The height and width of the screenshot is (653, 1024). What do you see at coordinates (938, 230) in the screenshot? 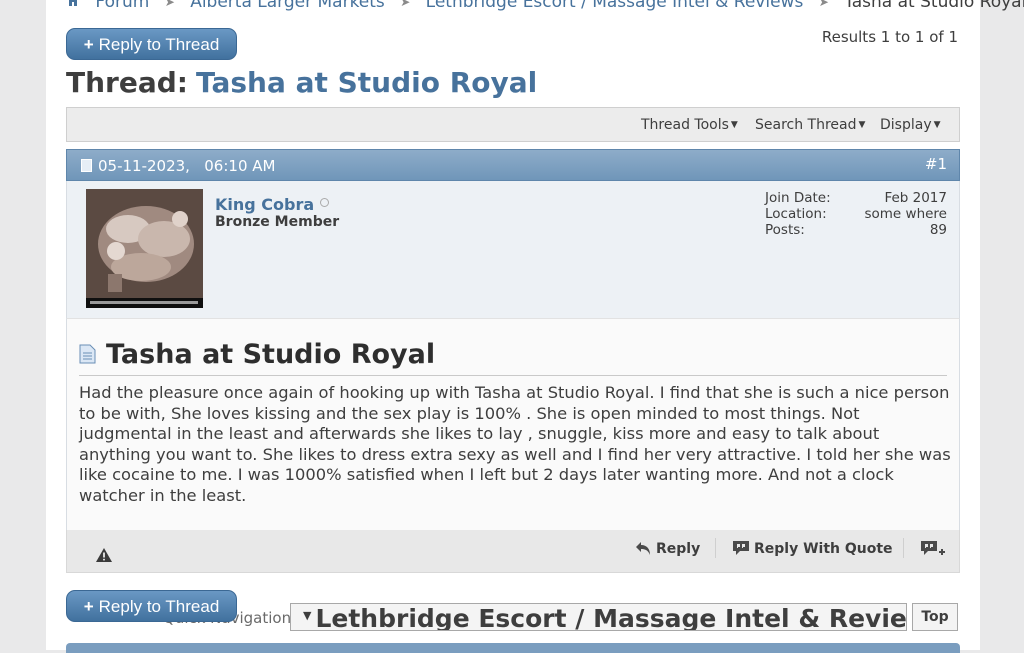
I see `posts-value: 89` at bounding box center [938, 230].